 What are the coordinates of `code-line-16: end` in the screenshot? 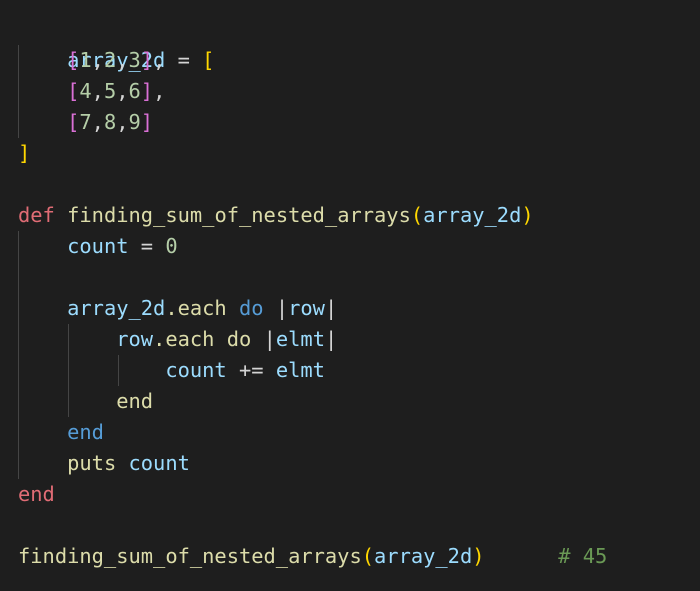 It's located at (36, 494).